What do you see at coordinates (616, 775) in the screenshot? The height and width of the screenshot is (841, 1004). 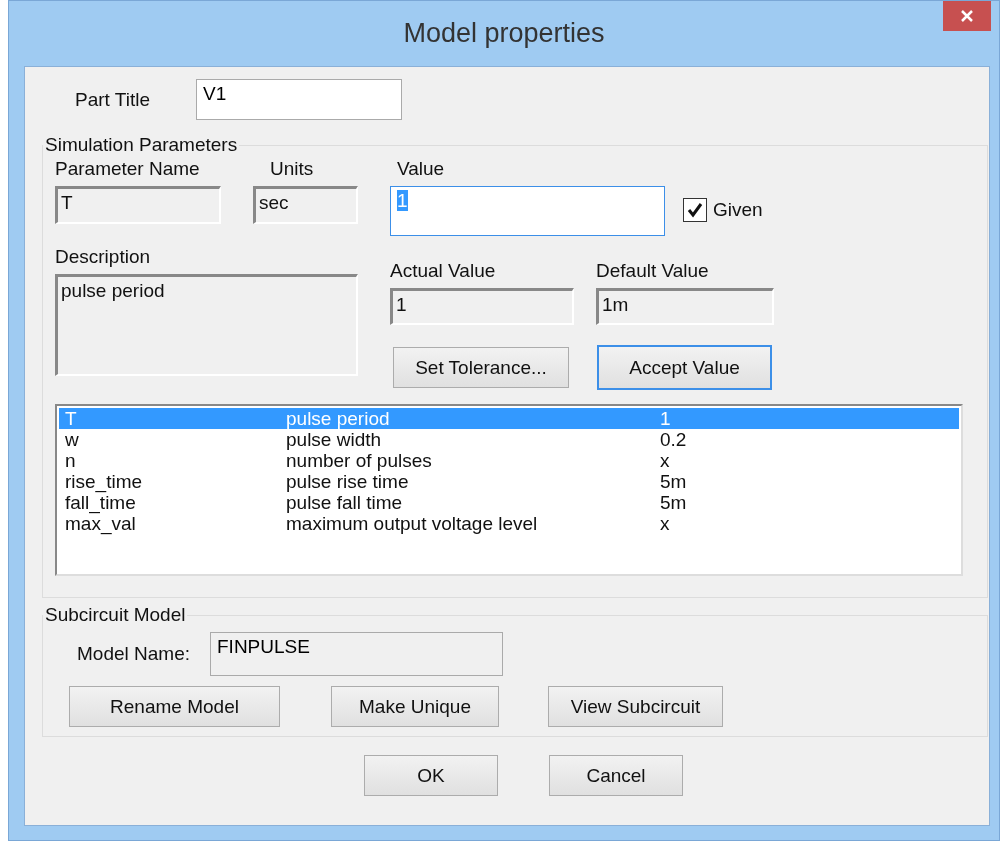 I see `cancel-button: Cancel` at bounding box center [616, 775].